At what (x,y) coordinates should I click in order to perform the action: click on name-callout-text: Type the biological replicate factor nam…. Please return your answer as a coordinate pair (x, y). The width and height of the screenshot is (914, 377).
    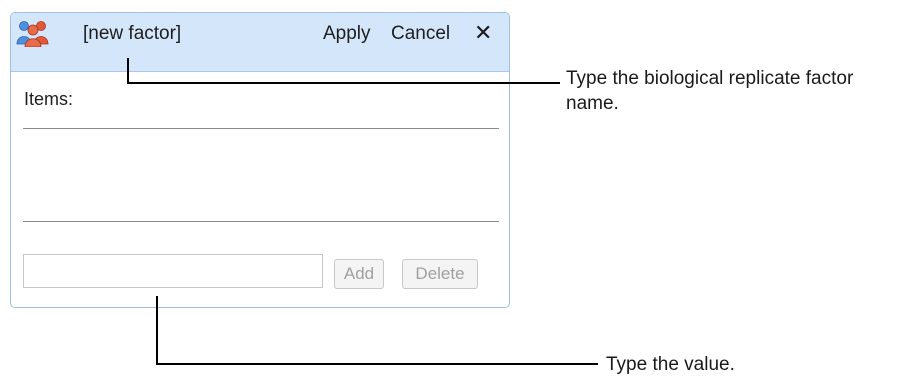
    Looking at the image, I should click on (710, 91).